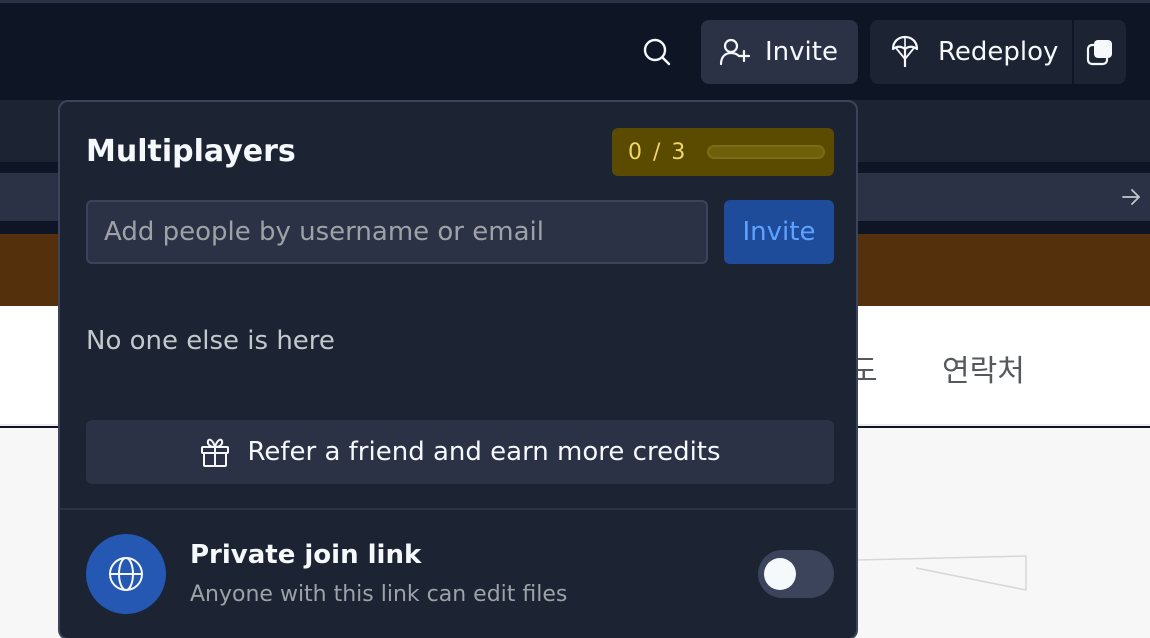 This screenshot has height=638, width=1150. I want to click on site-nav-item-contact: 연락처, so click(983, 368).